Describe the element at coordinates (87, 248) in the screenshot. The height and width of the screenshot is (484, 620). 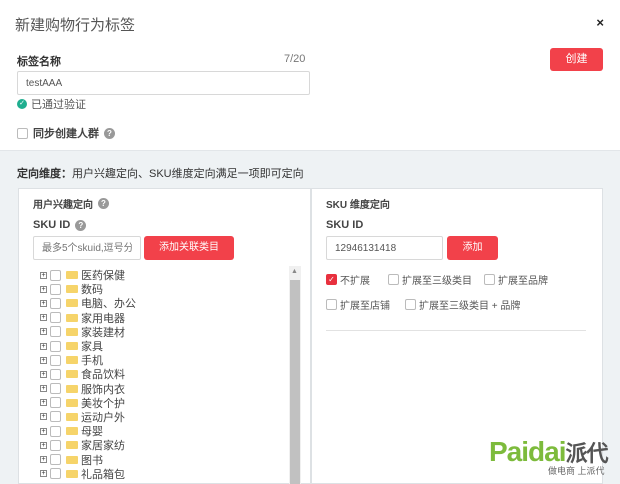
I see `sku-ids-input` at that location.